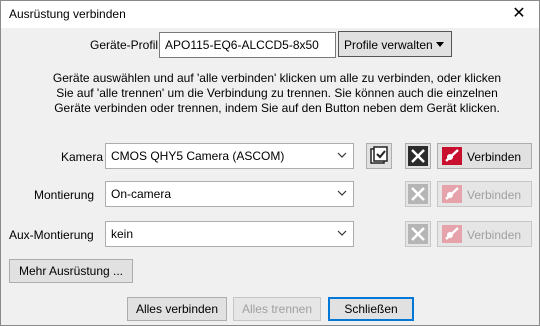 The image size is (540, 326). I want to click on camera-connect-label: Verbinden, so click(494, 157).